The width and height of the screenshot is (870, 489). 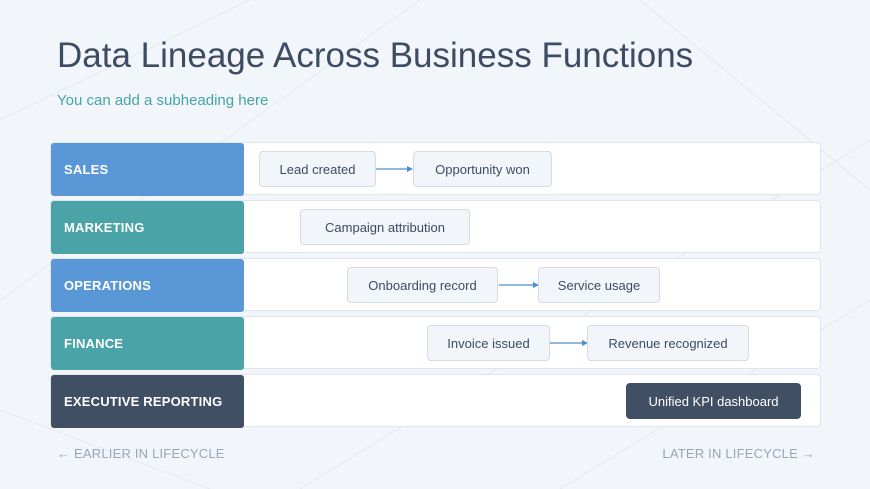 What do you see at coordinates (488, 343) in the screenshot?
I see `step-invoice-issued: Invoice issued` at bounding box center [488, 343].